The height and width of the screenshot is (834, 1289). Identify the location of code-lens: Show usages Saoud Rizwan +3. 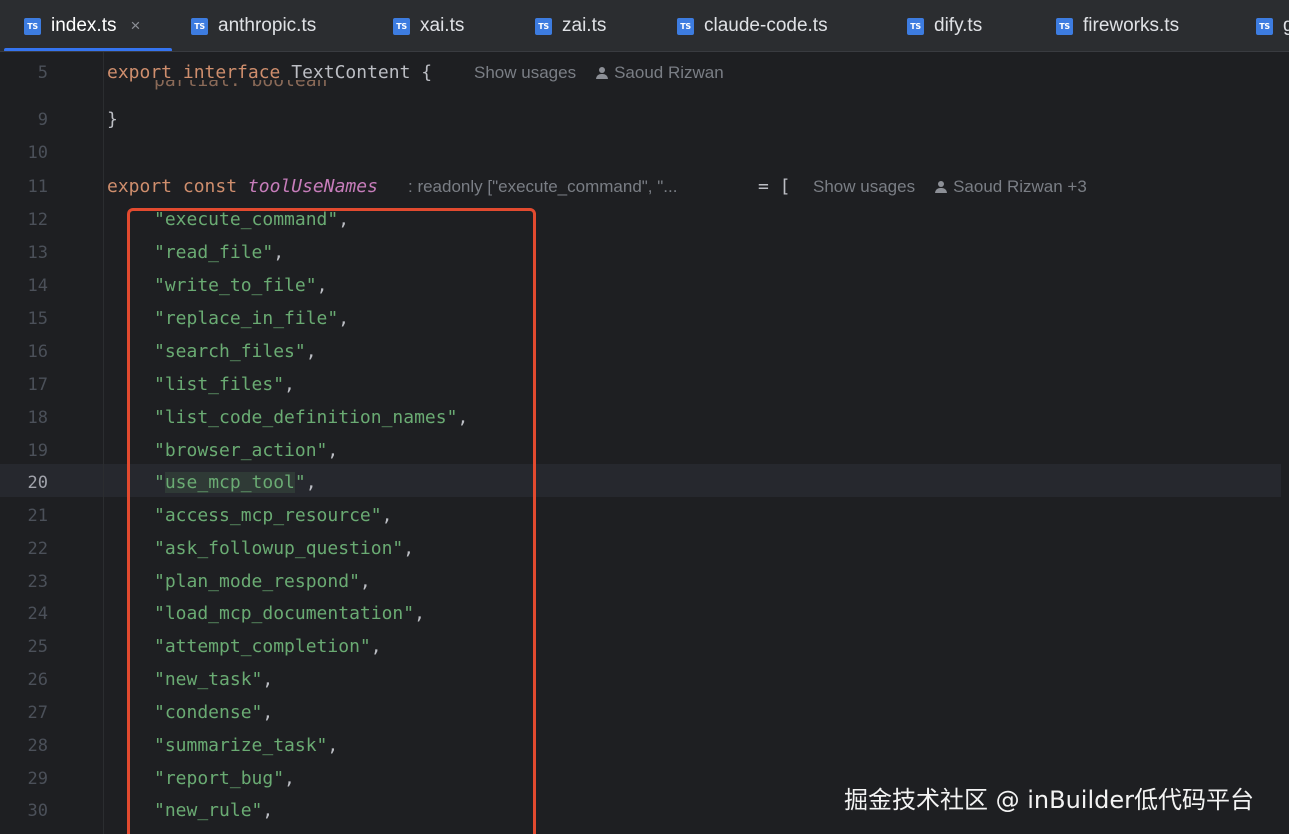
(950, 187).